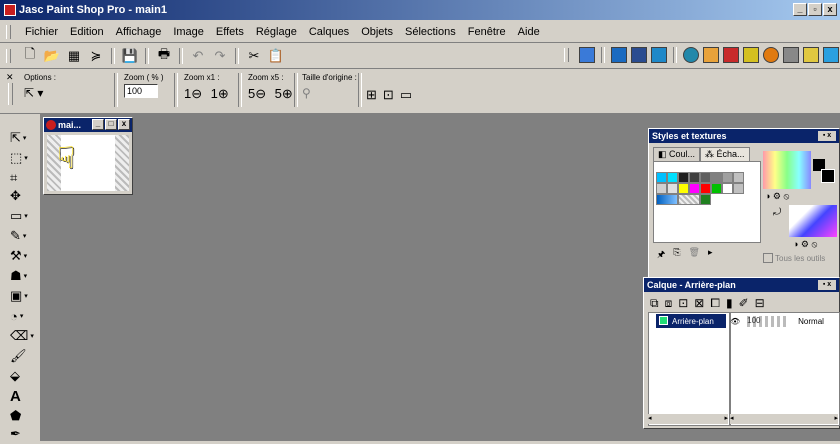 This screenshot has width=840, height=444. I want to click on menu-image: Image, so click(188, 32).